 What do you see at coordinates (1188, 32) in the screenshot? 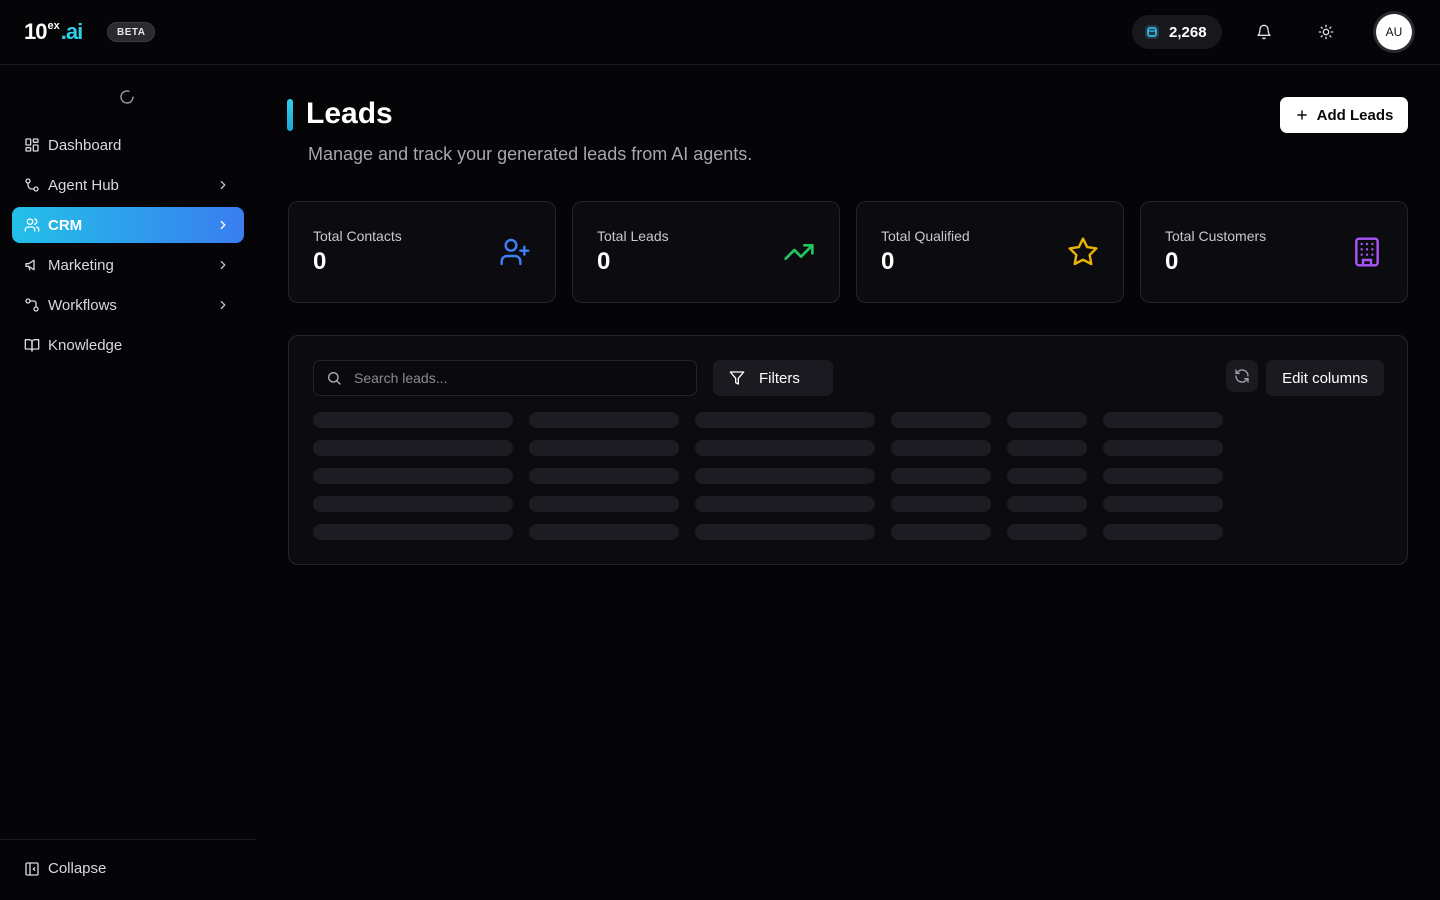
I see `credits-value: 2,268` at bounding box center [1188, 32].